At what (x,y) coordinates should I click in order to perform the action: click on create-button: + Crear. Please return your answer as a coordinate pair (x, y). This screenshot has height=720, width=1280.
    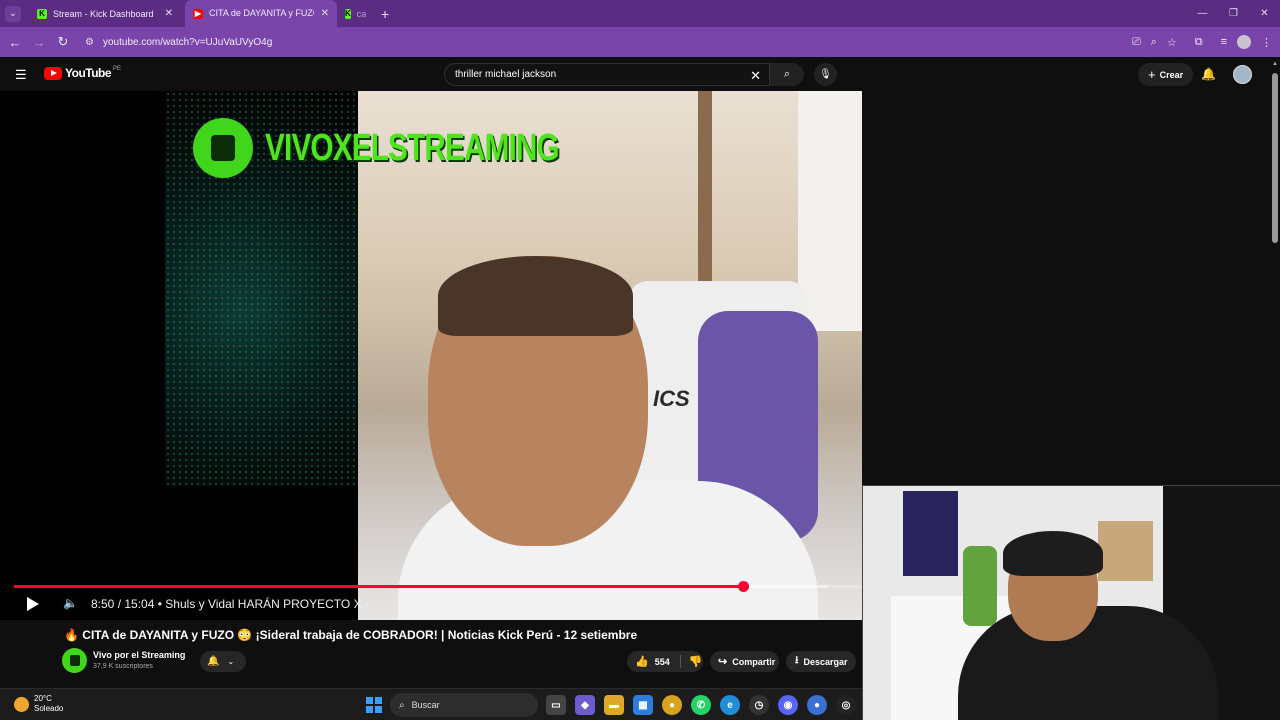
    Looking at the image, I should click on (1166, 74).